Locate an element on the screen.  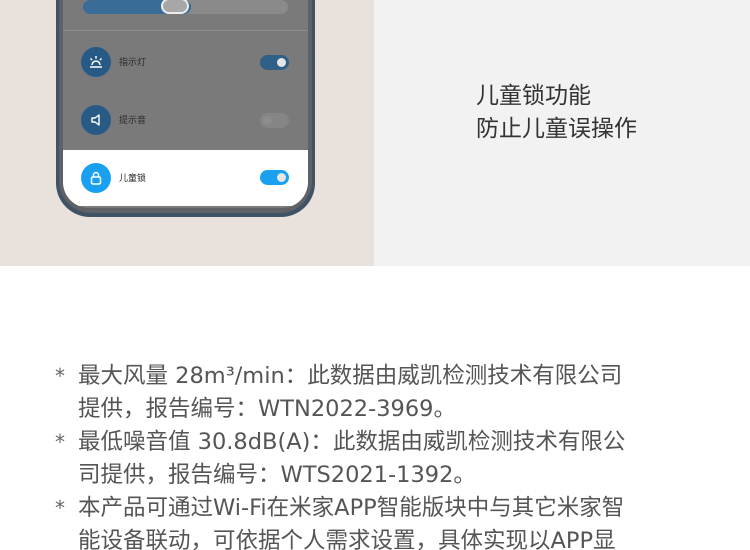
setting-row-indicator-light: 指示灯 is located at coordinates (185, 63).